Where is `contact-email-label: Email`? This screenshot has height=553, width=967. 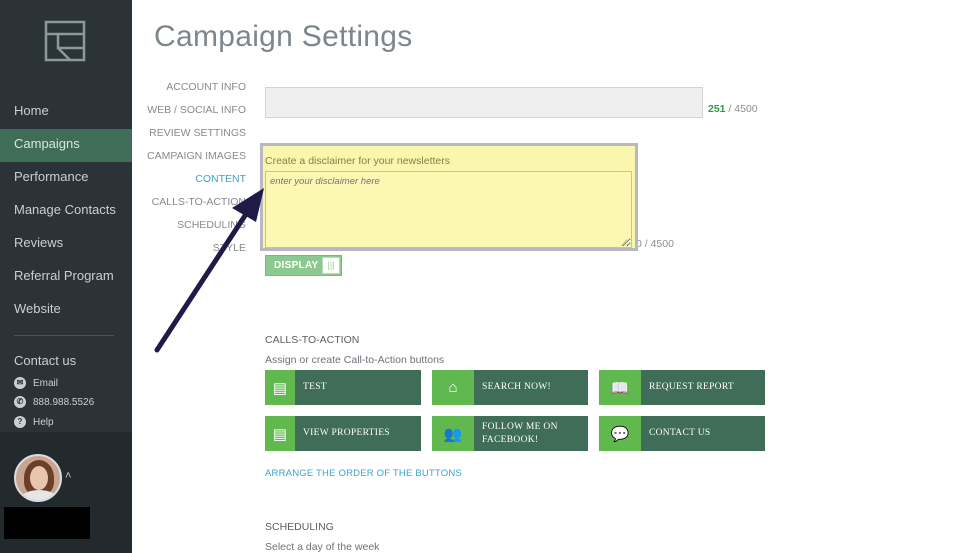 contact-email-label: Email is located at coordinates (46, 383).